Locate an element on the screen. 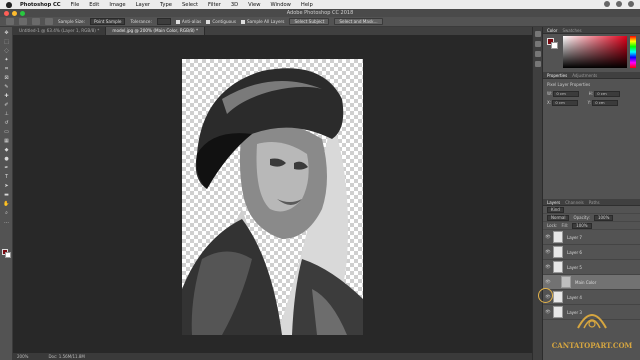 The height and width of the screenshot is (360, 640). menu-select: Select is located at coordinates (190, 5).